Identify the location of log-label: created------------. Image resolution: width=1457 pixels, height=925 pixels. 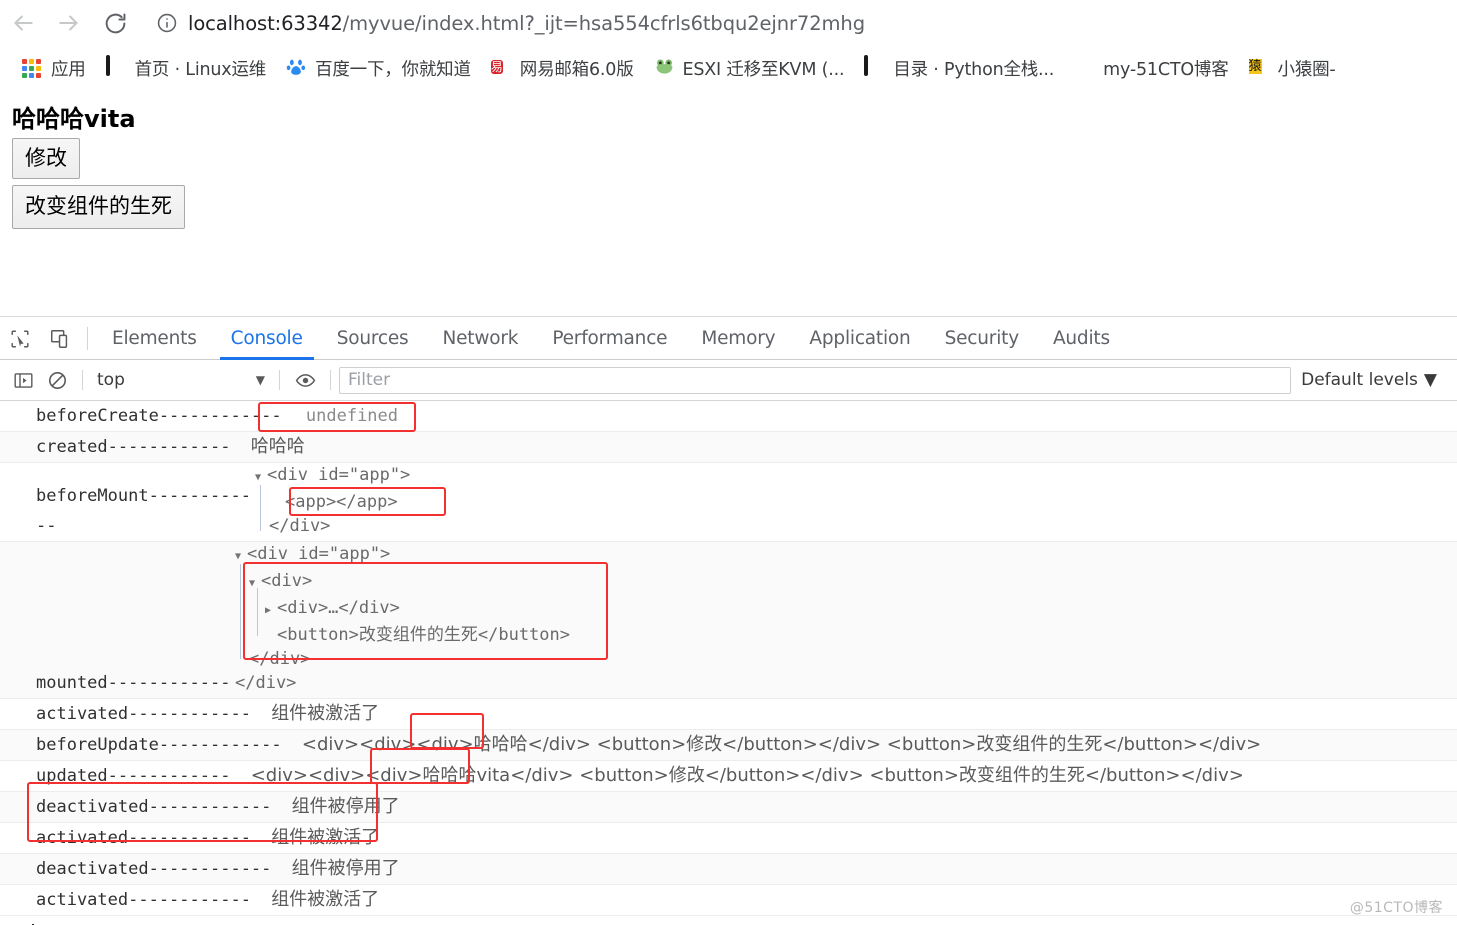
(133, 447).